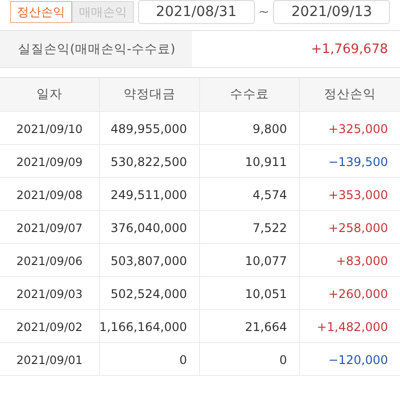  I want to click on table-cell: 2021/09/07, so click(50, 227).